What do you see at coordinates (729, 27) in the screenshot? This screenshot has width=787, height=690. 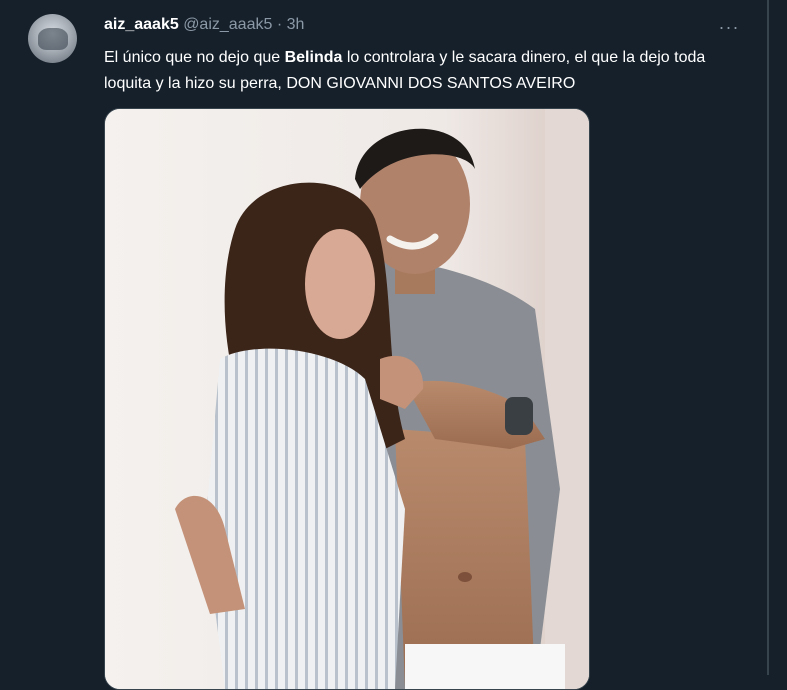 I see `more-horizontal-icon: ···` at bounding box center [729, 27].